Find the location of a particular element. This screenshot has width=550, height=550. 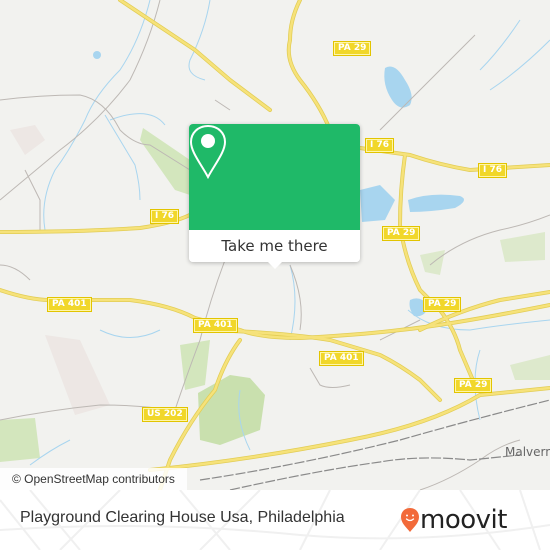

location-popup: Take me there is located at coordinates (274, 196).